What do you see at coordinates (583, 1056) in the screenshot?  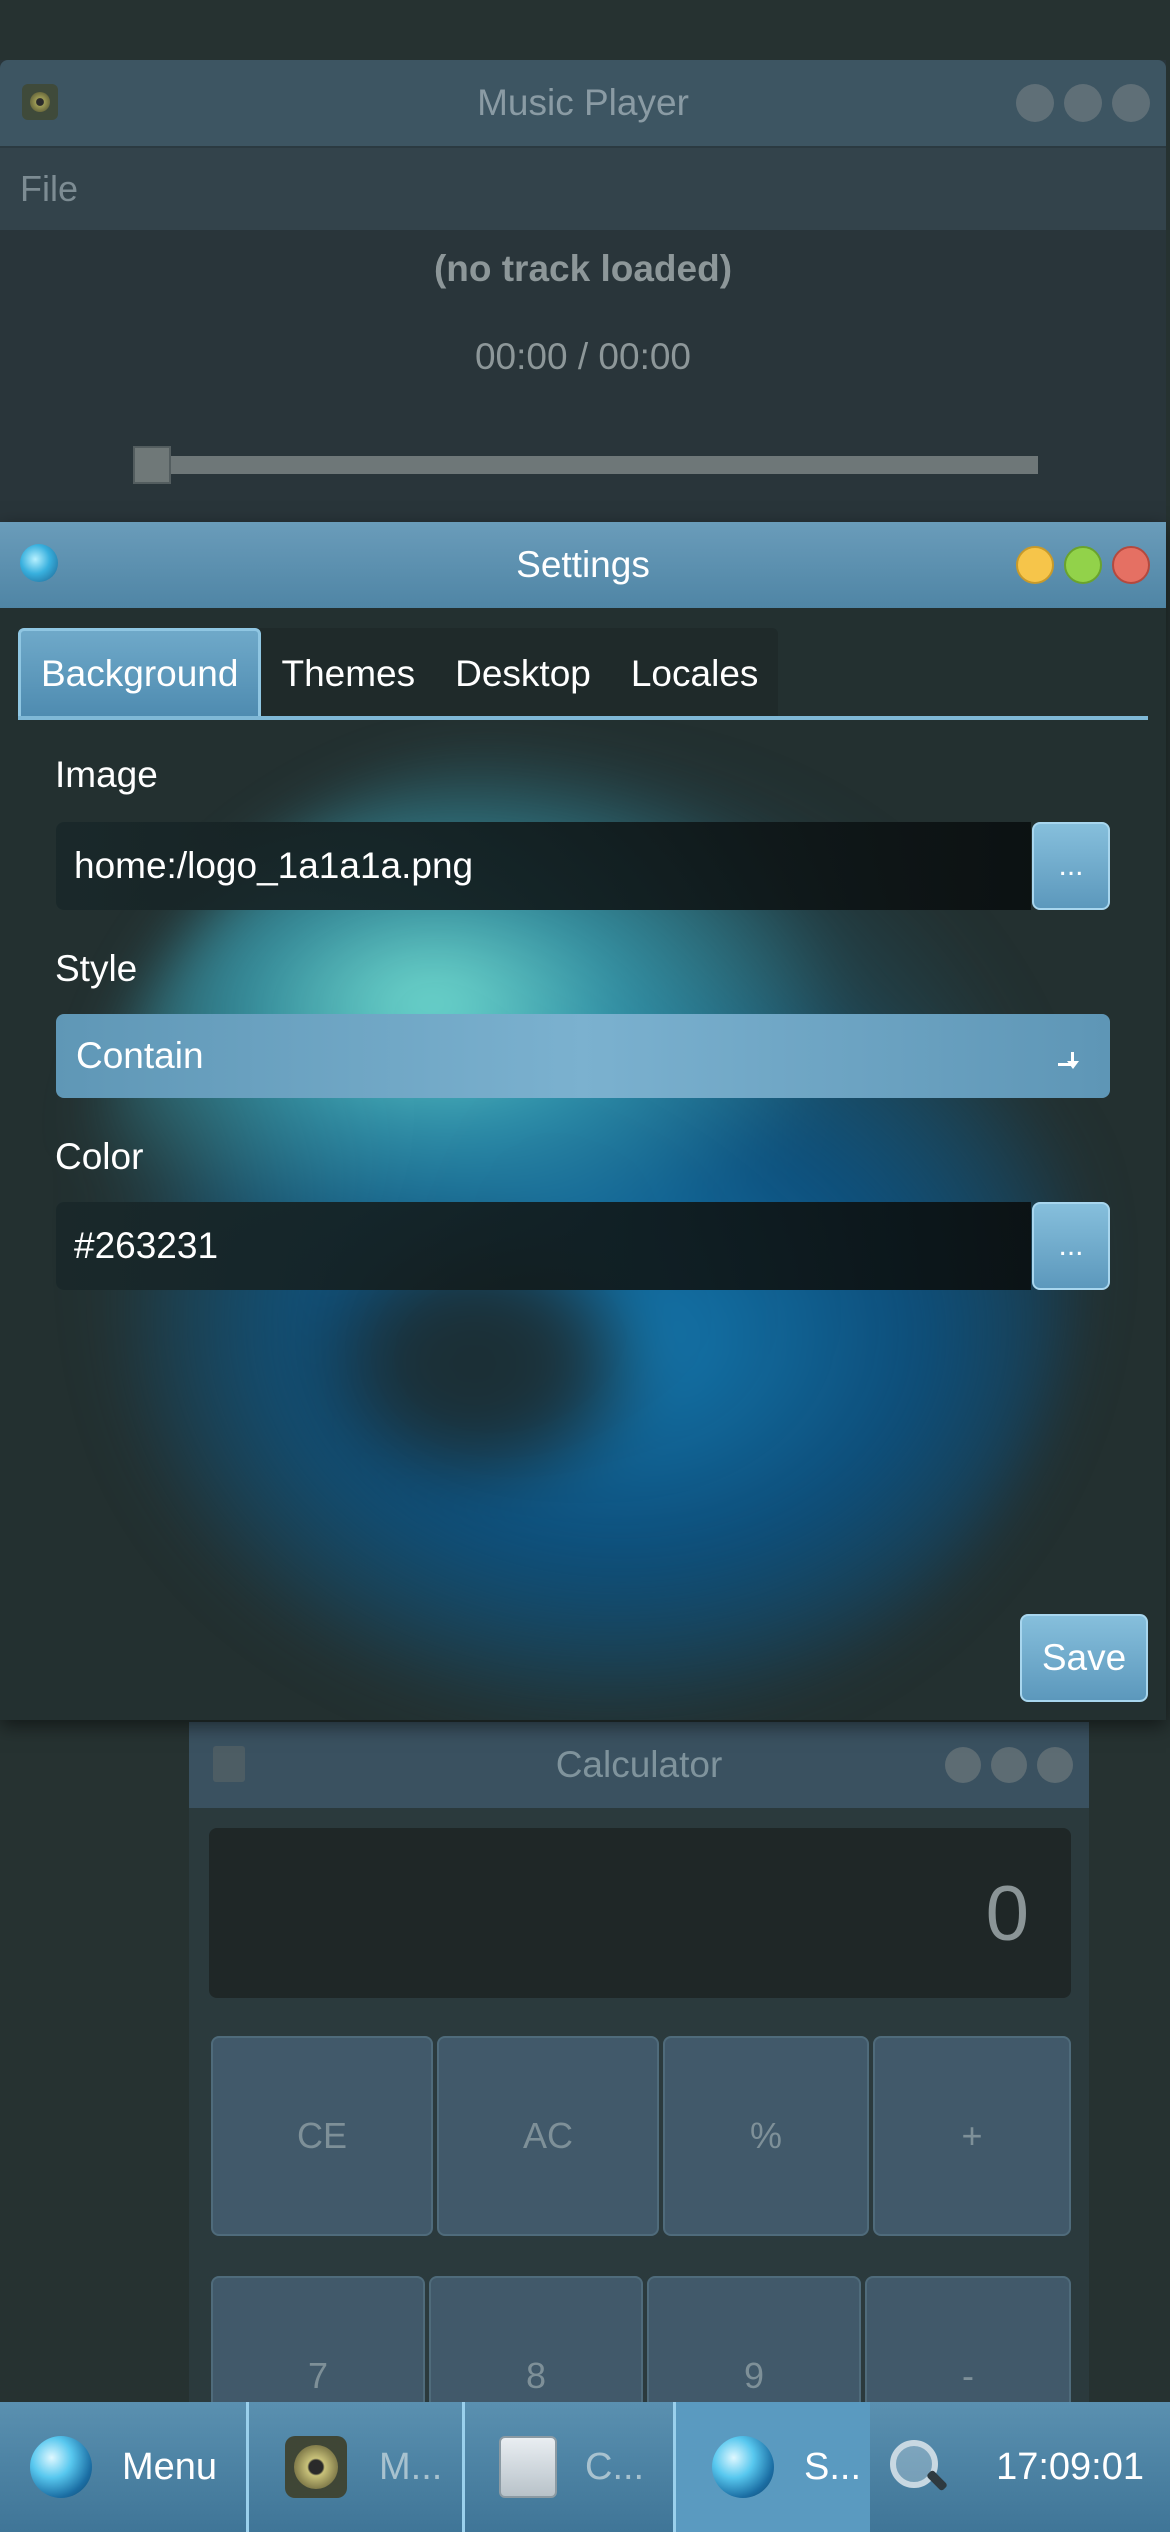 I see `style-dropdown: Contain` at bounding box center [583, 1056].